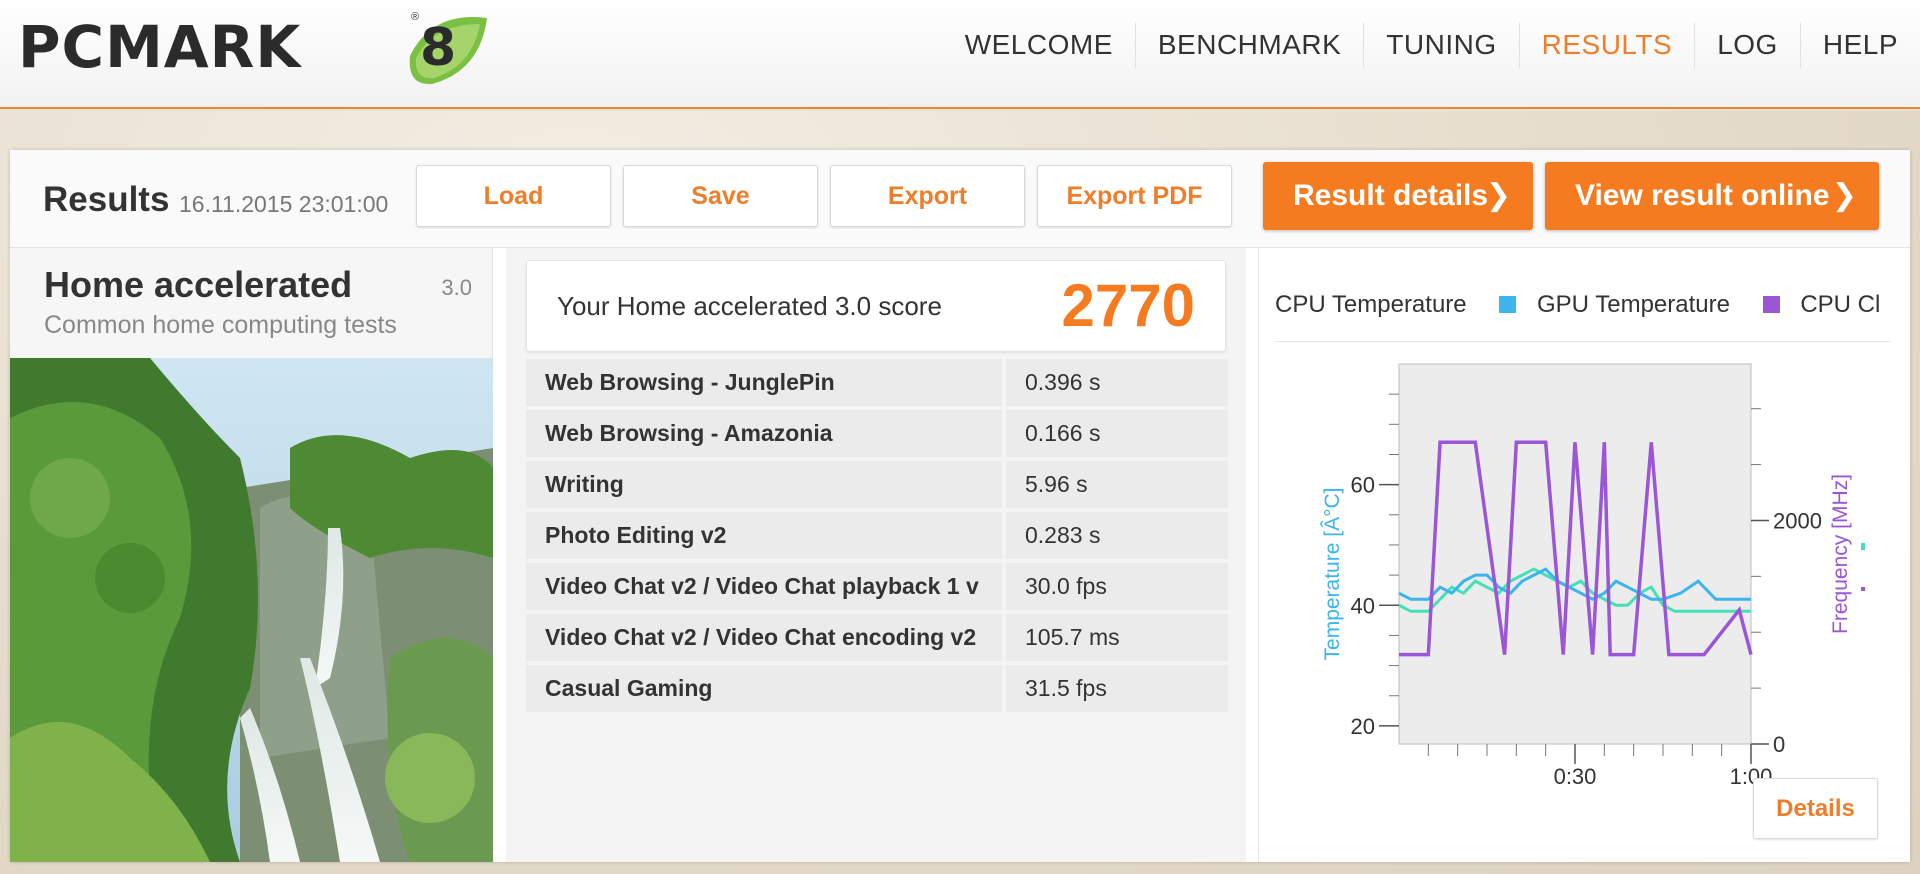  I want to click on legend-gpu-temperature: GPU Temperature, so click(1633, 304).